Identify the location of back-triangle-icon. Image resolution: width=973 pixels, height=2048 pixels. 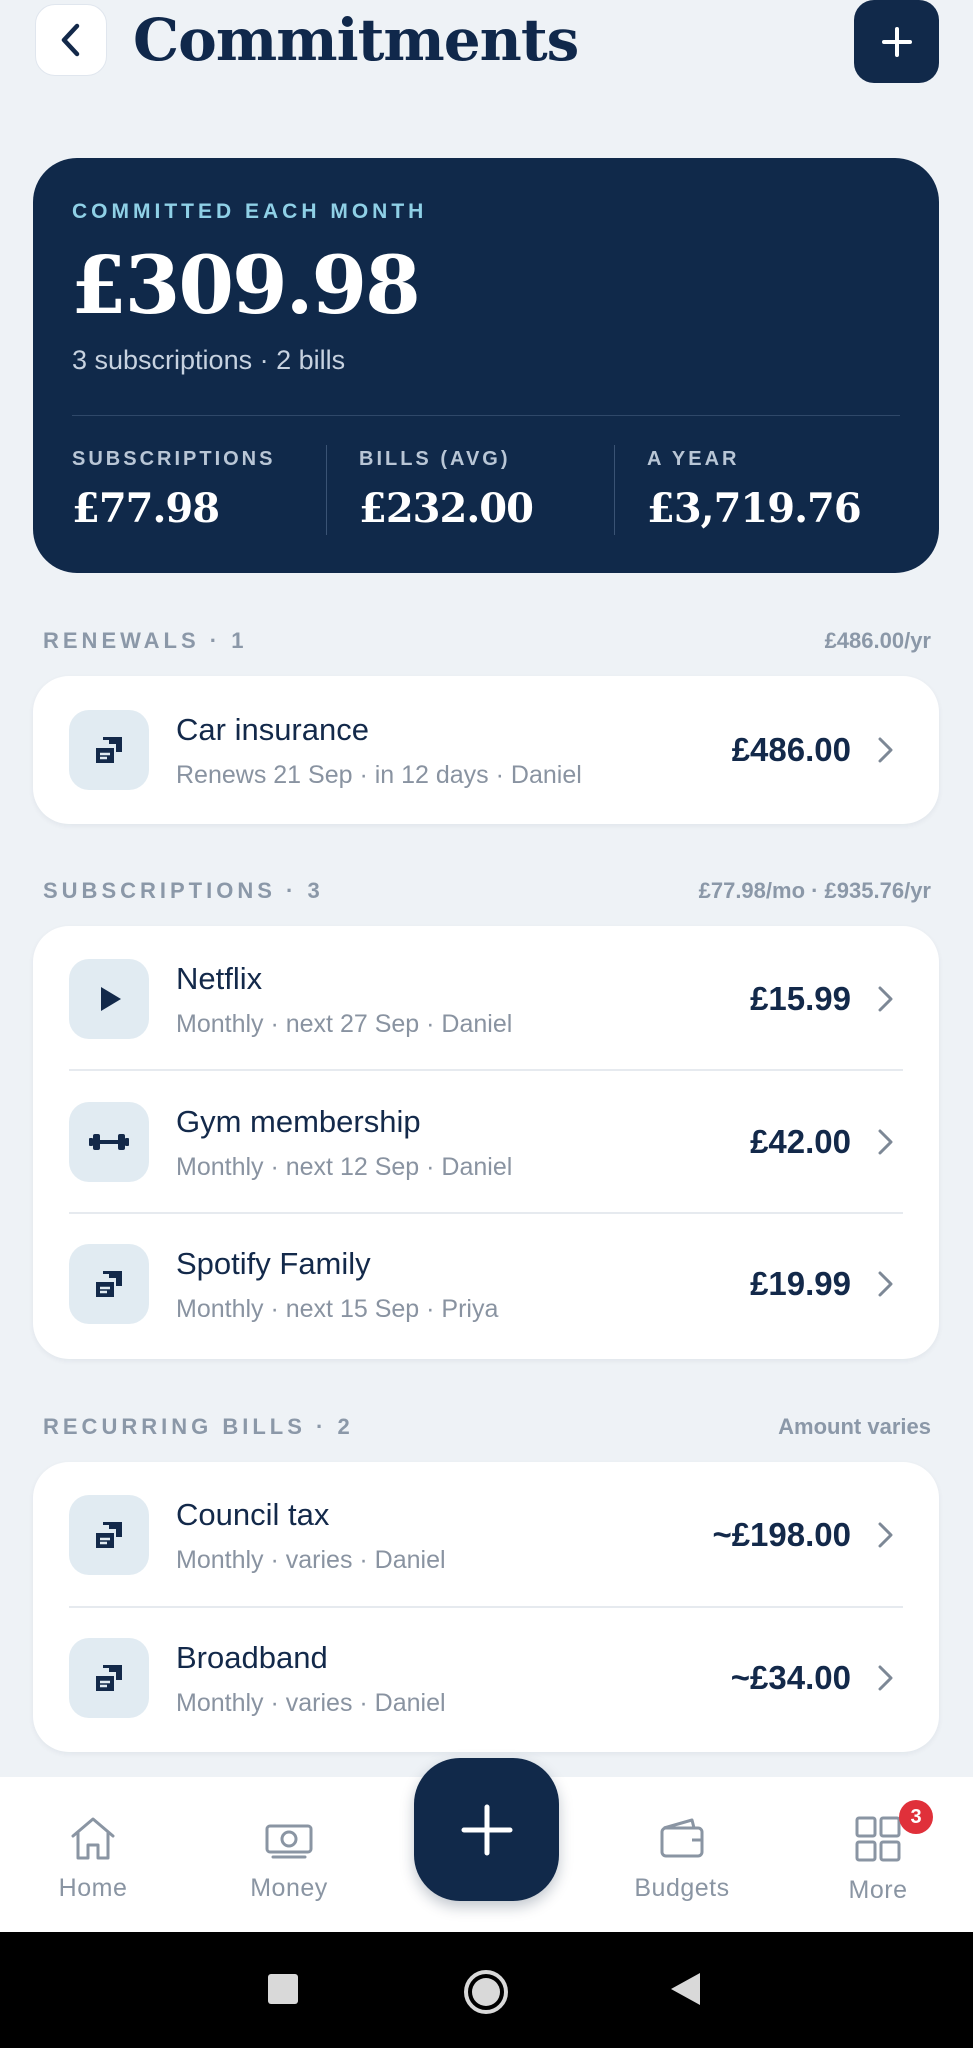
(686, 1989).